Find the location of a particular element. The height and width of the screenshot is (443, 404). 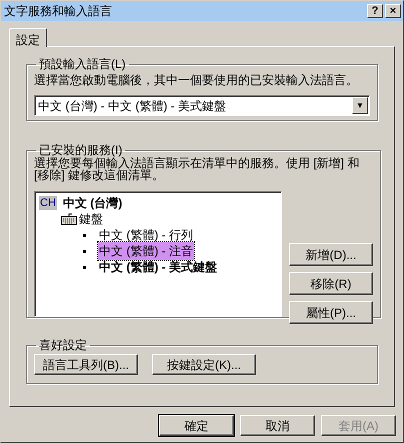

tab: 設定 is located at coordinates (28, 37).